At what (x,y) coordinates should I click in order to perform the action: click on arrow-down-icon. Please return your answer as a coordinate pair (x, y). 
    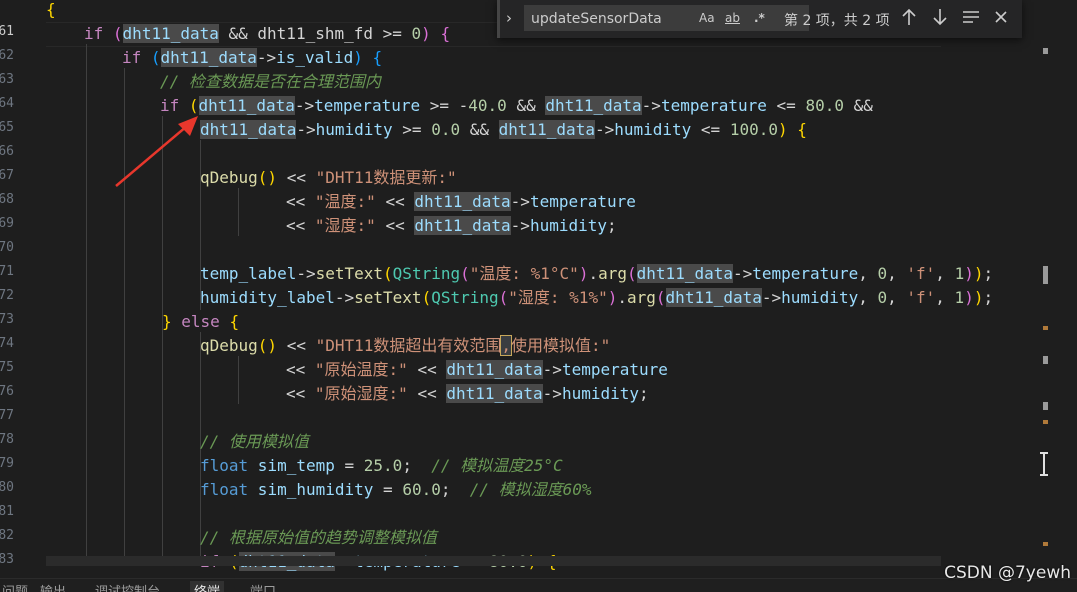
    Looking at the image, I should click on (940, 17).